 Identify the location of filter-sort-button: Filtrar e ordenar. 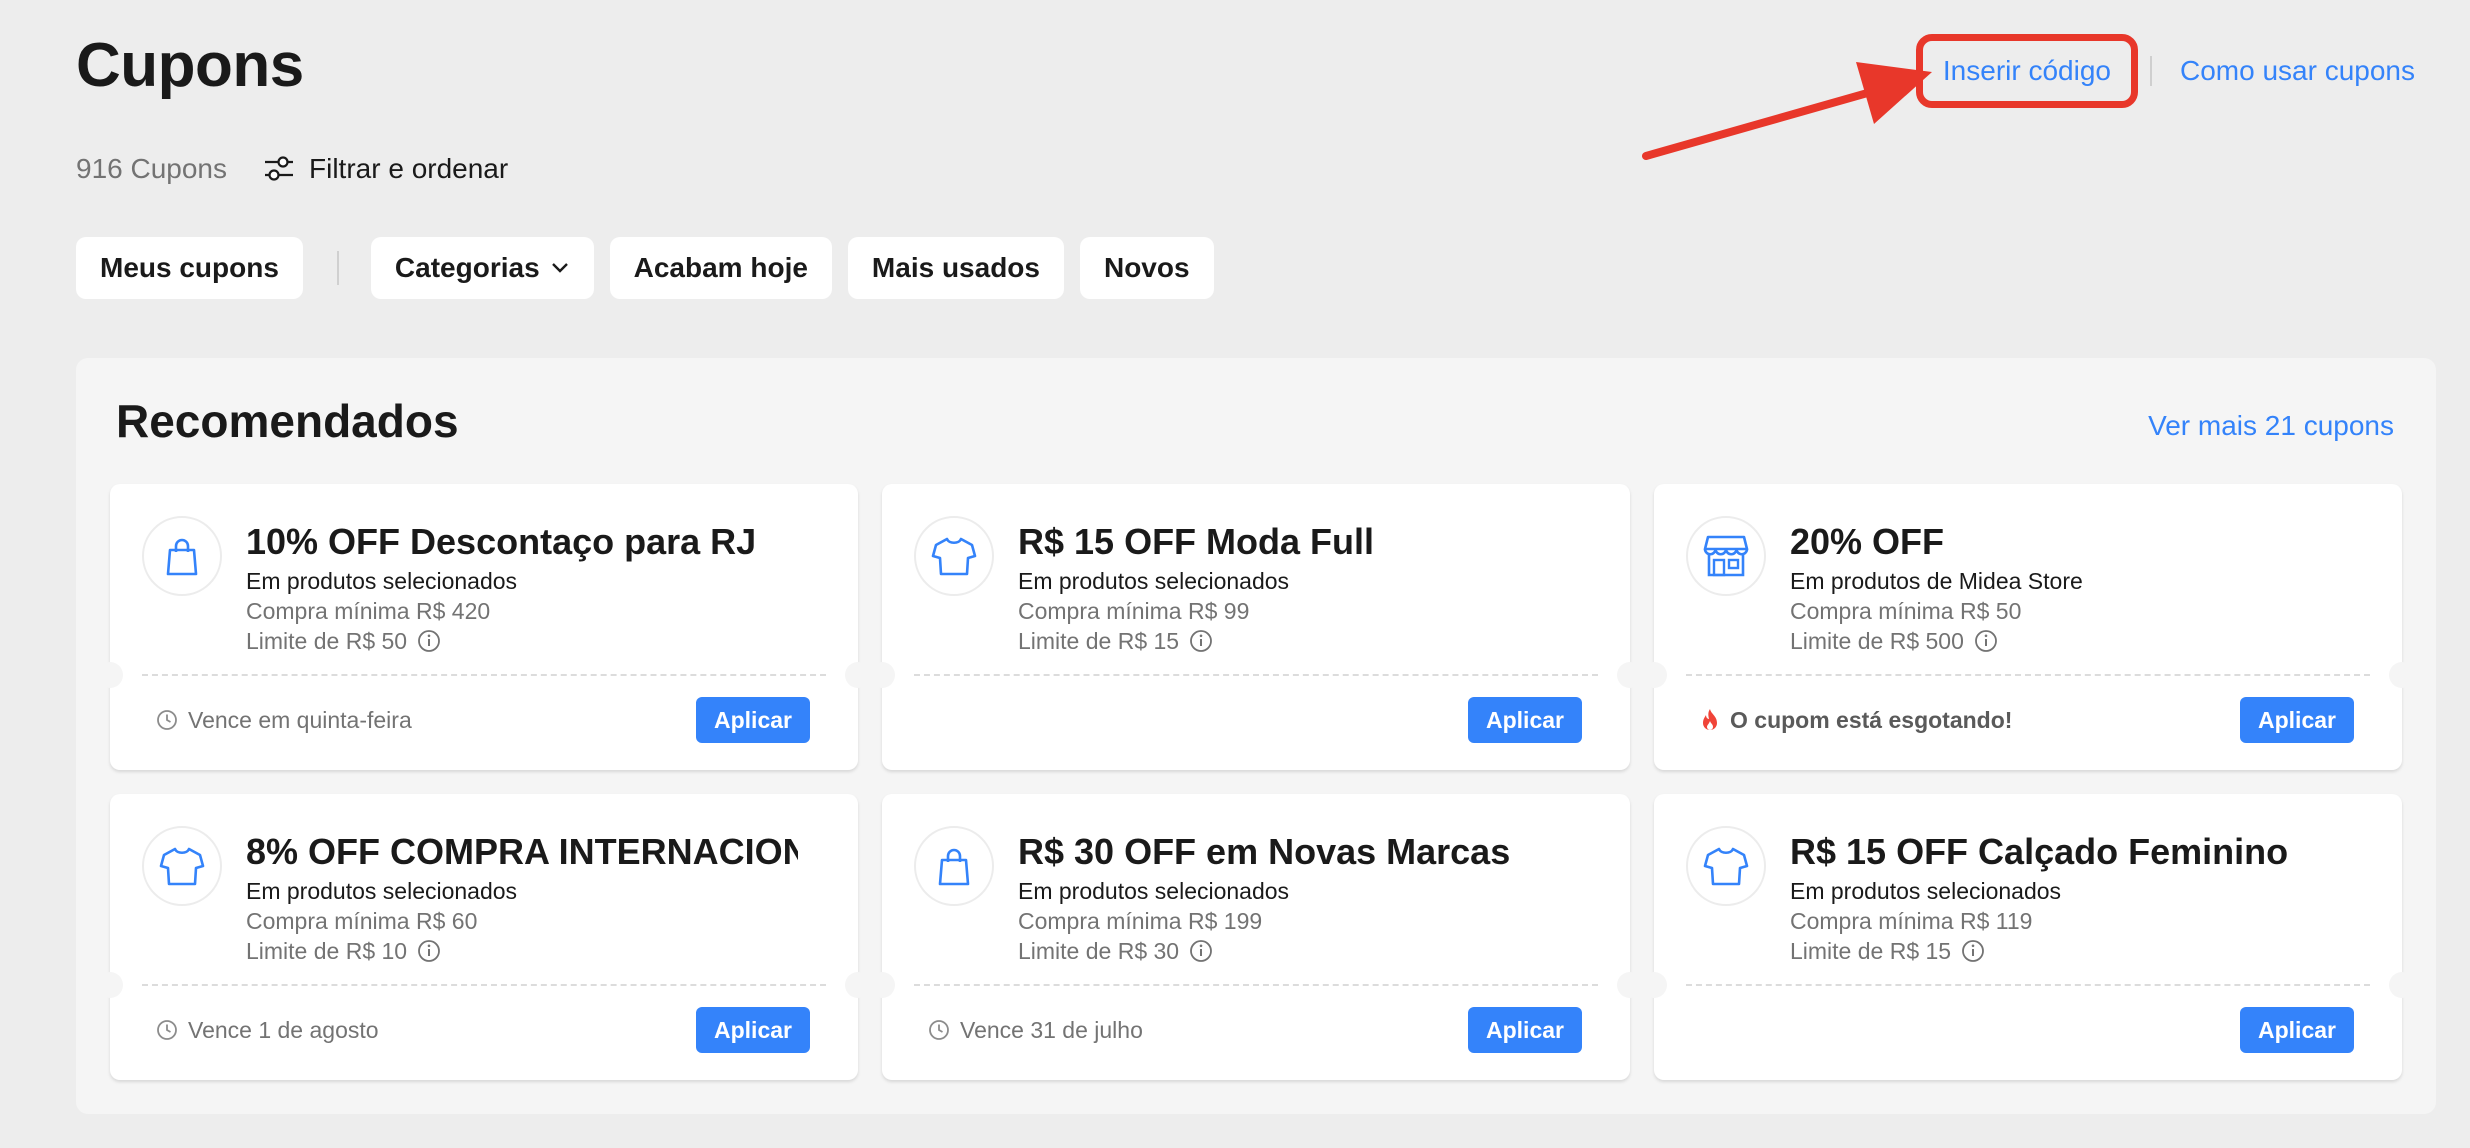
(385, 169).